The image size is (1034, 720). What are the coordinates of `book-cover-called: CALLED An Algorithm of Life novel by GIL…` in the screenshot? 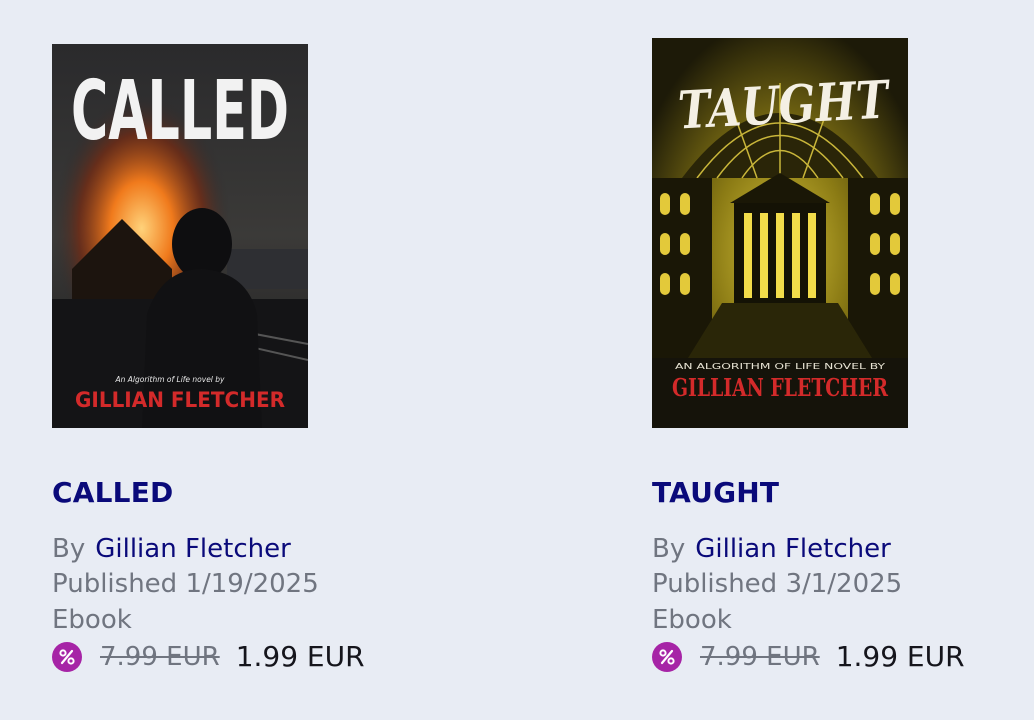 It's located at (180, 236).